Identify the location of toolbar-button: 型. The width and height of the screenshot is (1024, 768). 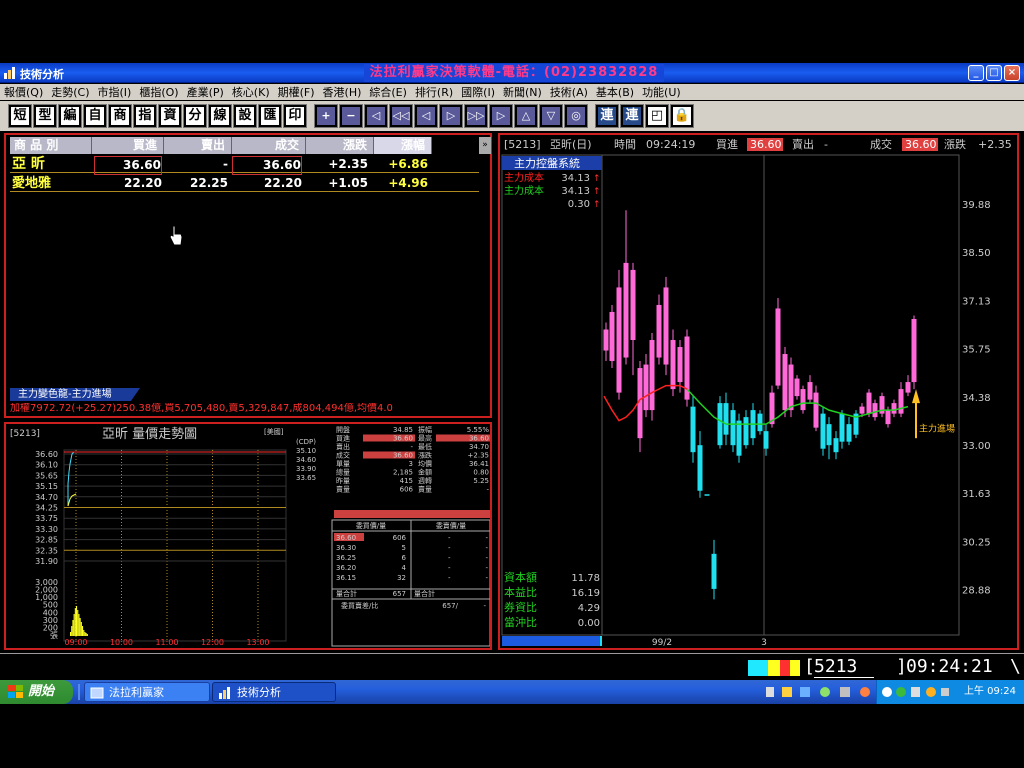
(45, 116).